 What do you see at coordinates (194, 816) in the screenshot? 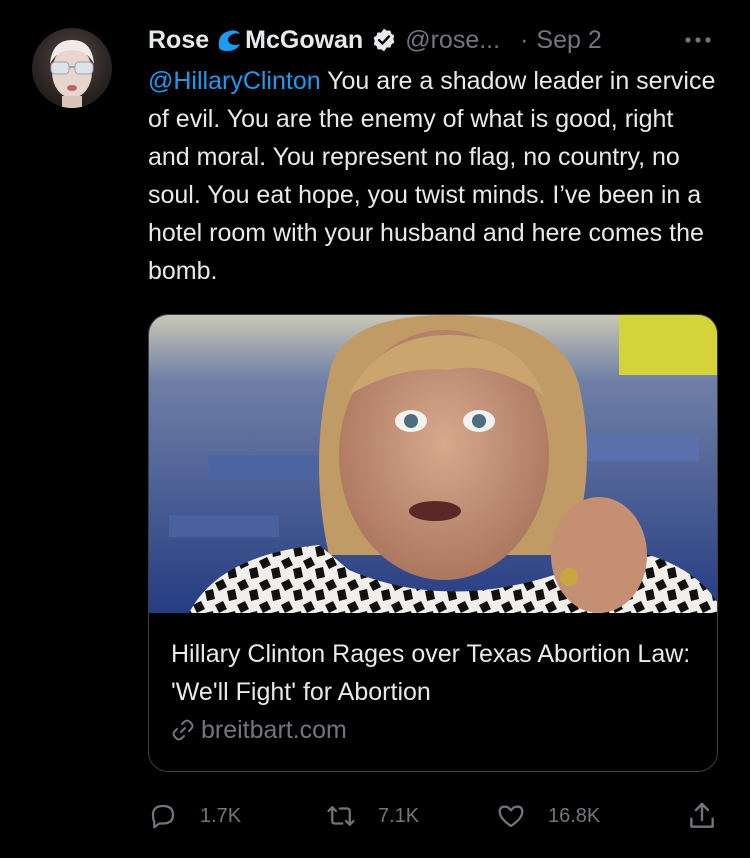
I see `reply-button: 1.7K` at bounding box center [194, 816].